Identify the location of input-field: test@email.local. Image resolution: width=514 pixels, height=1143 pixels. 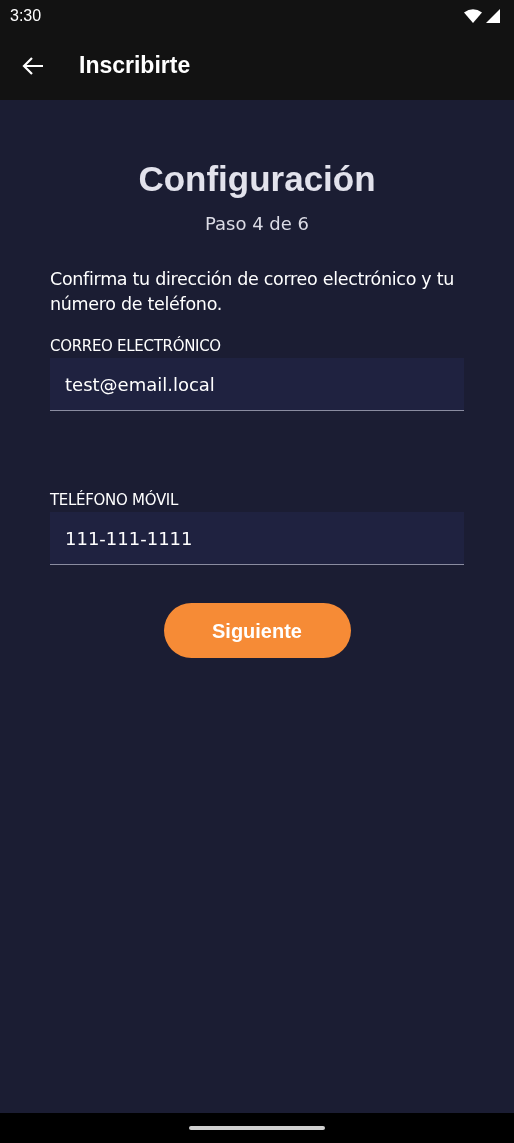
(257, 384).